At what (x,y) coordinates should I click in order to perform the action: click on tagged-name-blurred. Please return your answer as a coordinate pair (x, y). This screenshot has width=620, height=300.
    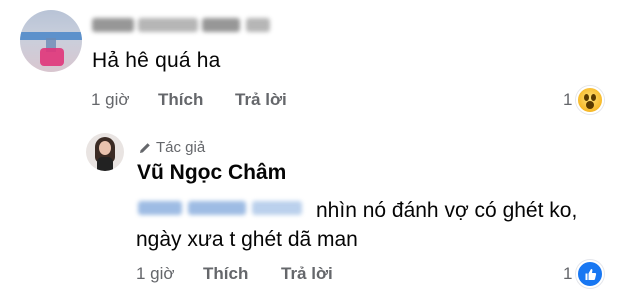
    Looking at the image, I should click on (221, 208).